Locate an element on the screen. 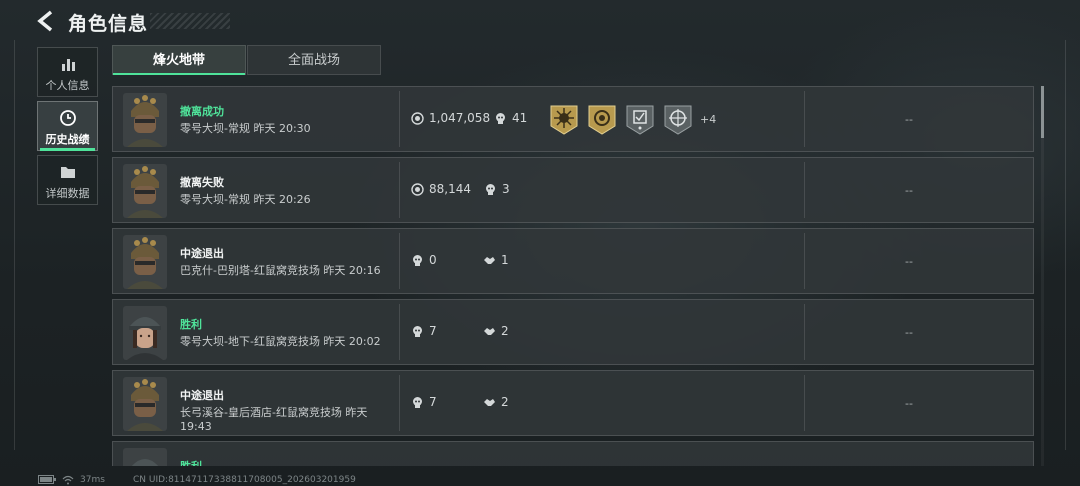  tab-full-battlefield: 全面战场 is located at coordinates (314, 60).